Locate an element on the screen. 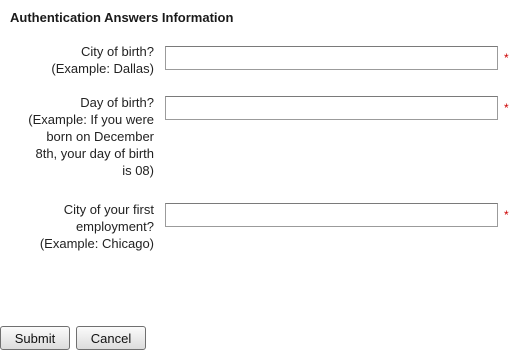  label-line: is 08) is located at coordinates (138, 170).